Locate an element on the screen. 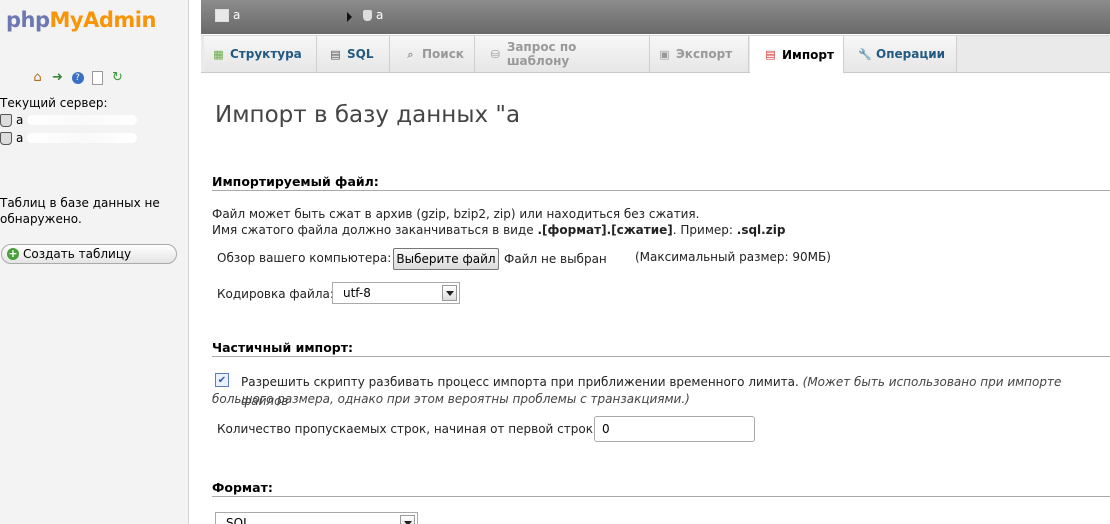 This screenshot has width=1110, height=524. logo-php-text: php is located at coordinates (28, 20).